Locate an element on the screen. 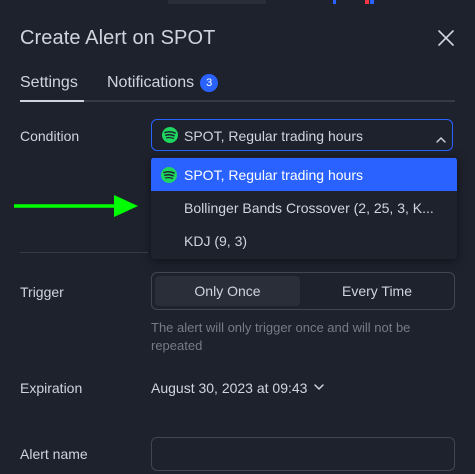 Image resolution: width=475 pixels, height=474 pixels. trigger-every-time-button: Every Time is located at coordinates (377, 291).